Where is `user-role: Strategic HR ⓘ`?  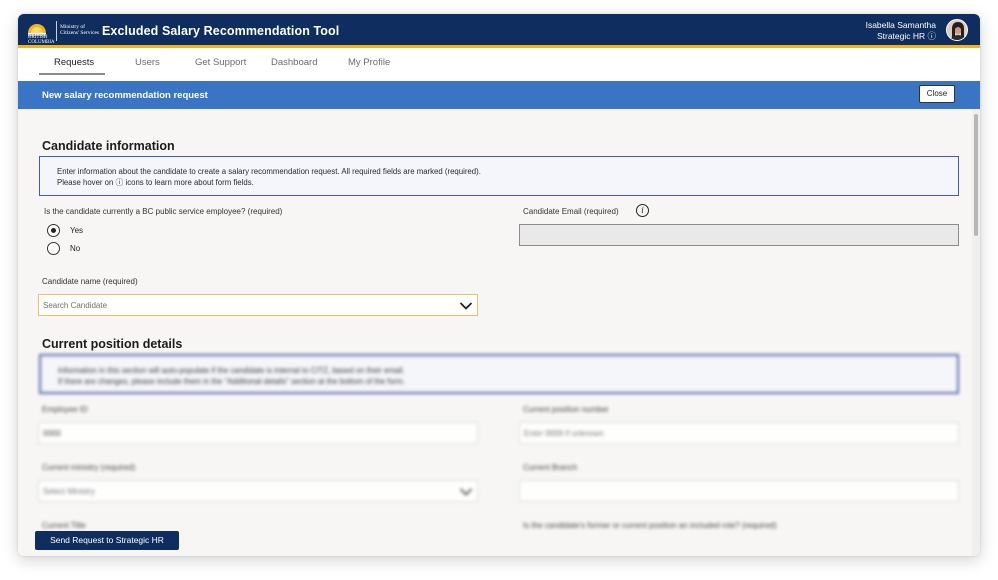 user-role: Strategic HR ⓘ is located at coordinates (901, 36).